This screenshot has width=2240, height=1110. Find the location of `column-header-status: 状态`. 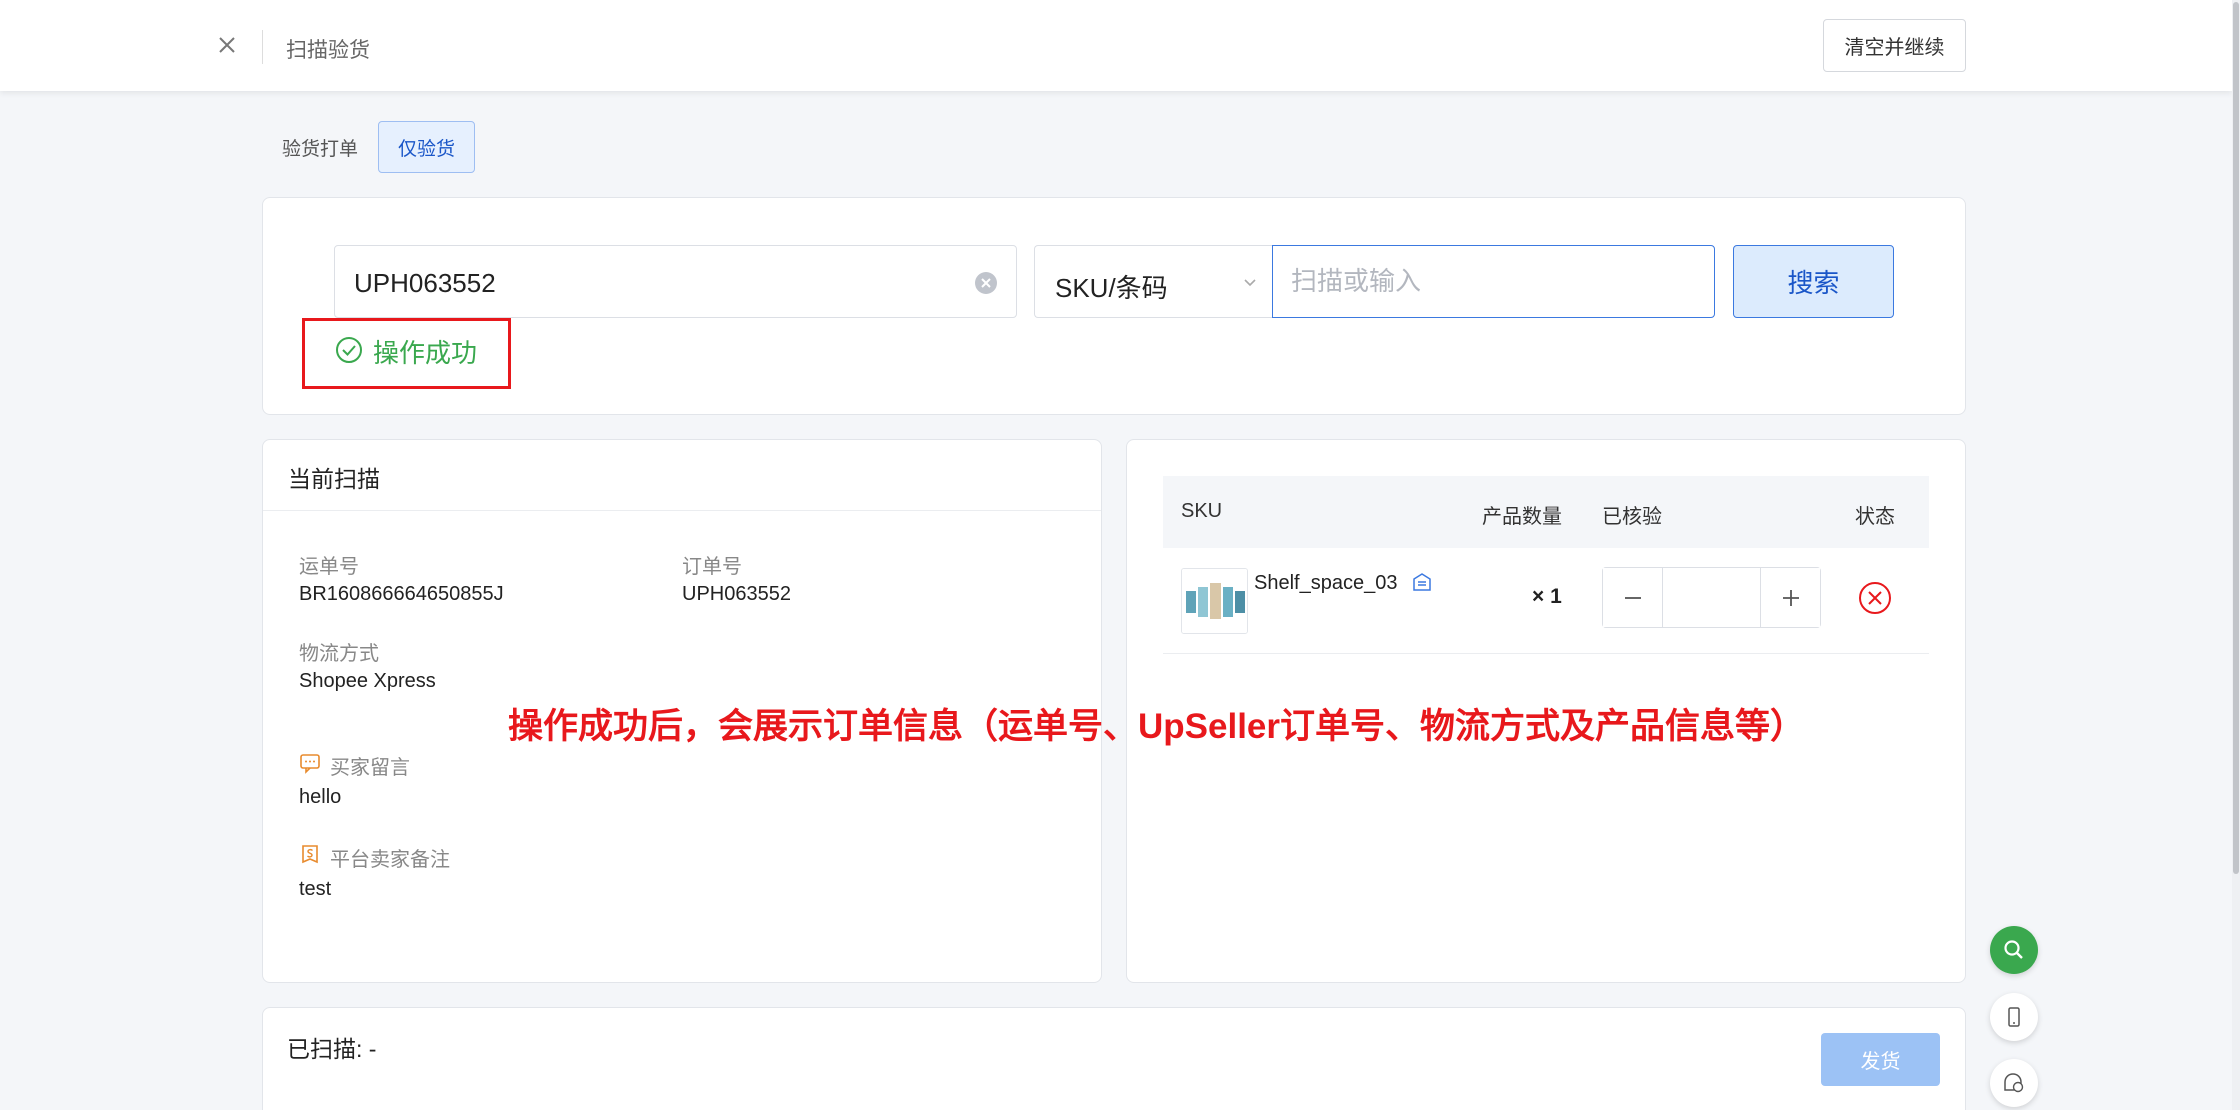

column-header-status: 状态 is located at coordinates (1875, 517).